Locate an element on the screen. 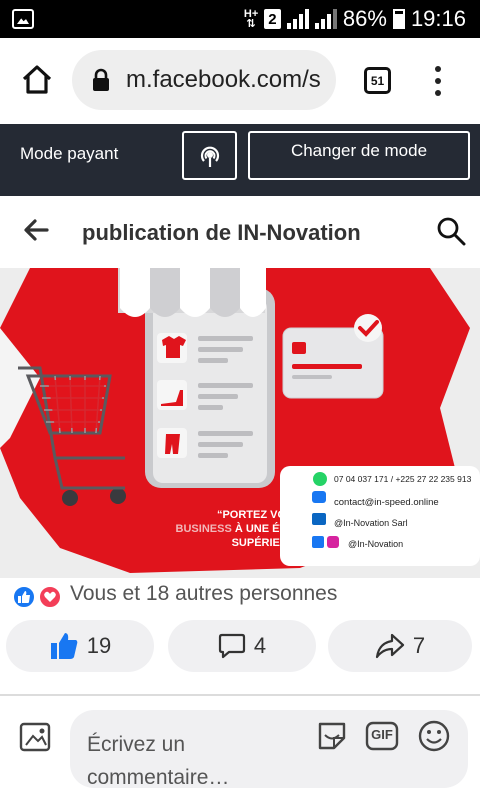 The image size is (480, 800). contact-social: @In-Novation is located at coordinates (376, 544).